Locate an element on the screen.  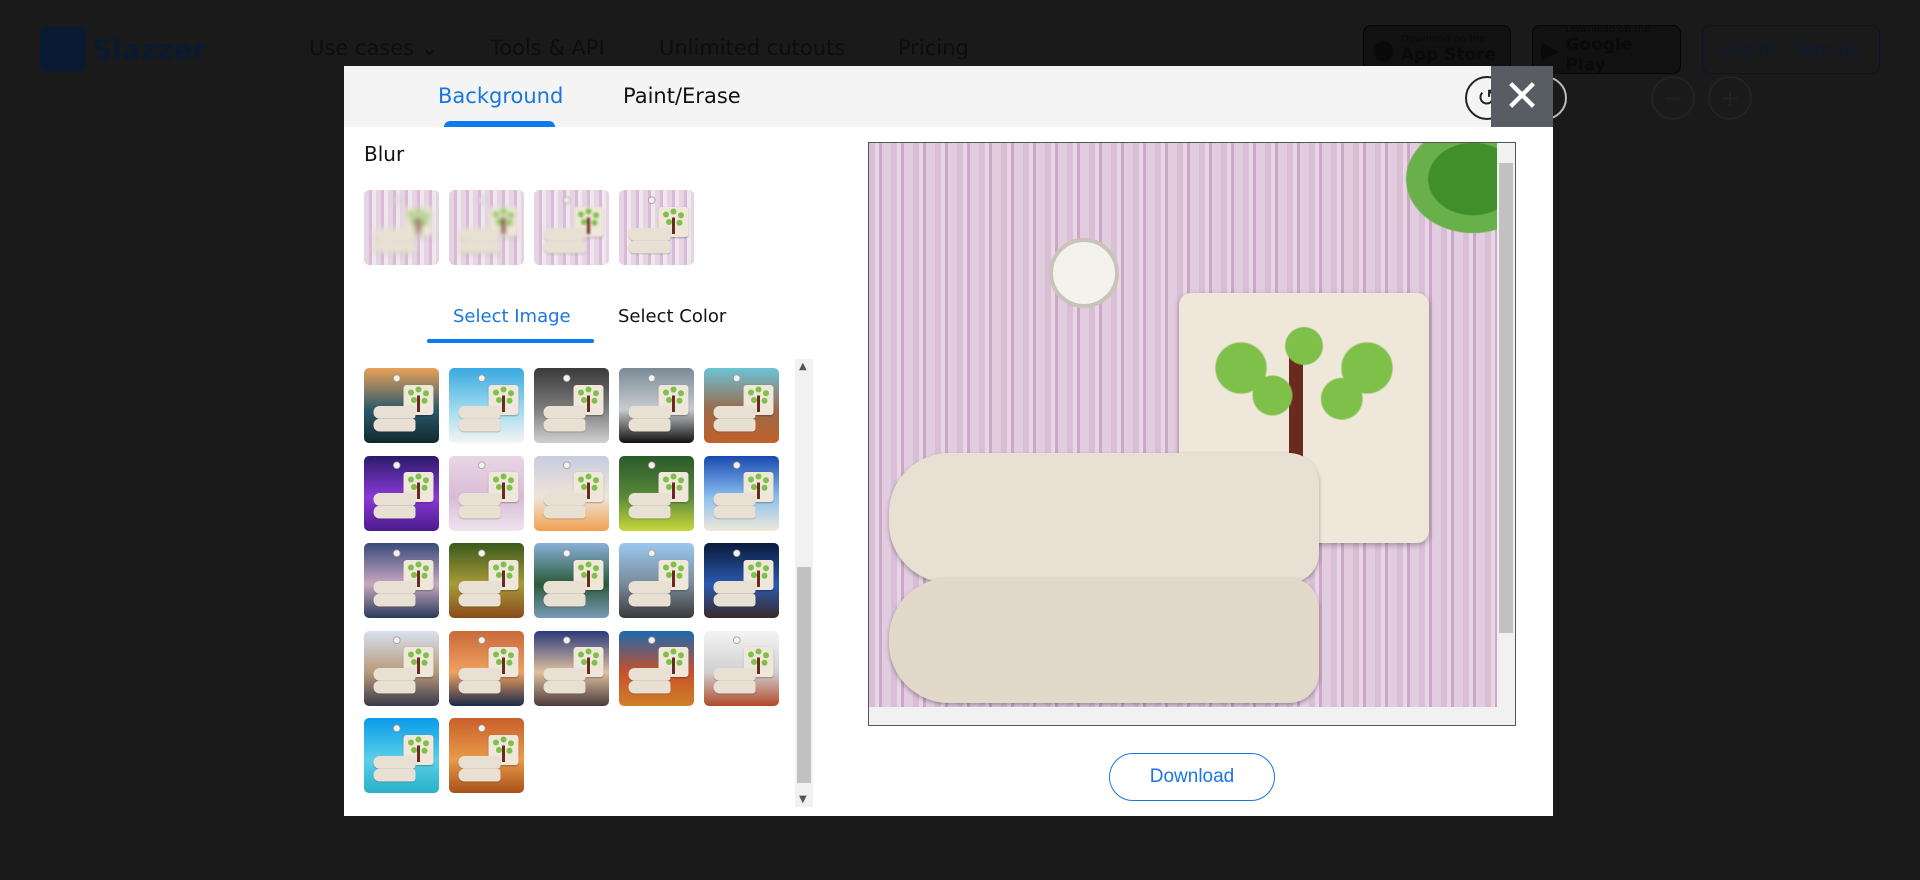
scroll-down-icon: ▼ is located at coordinates (803, 799).